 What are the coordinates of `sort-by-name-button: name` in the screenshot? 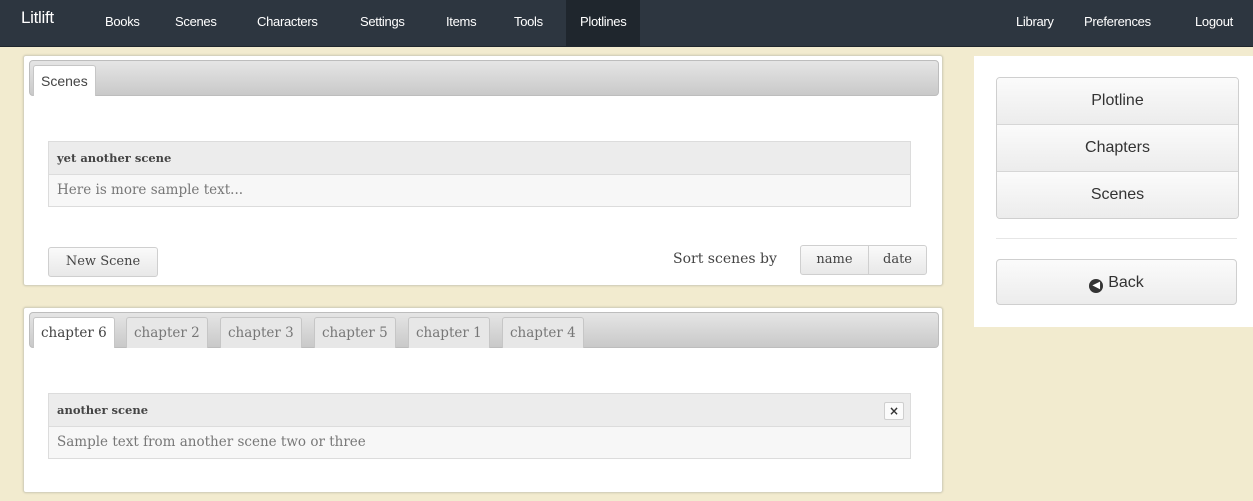 It's located at (834, 260).